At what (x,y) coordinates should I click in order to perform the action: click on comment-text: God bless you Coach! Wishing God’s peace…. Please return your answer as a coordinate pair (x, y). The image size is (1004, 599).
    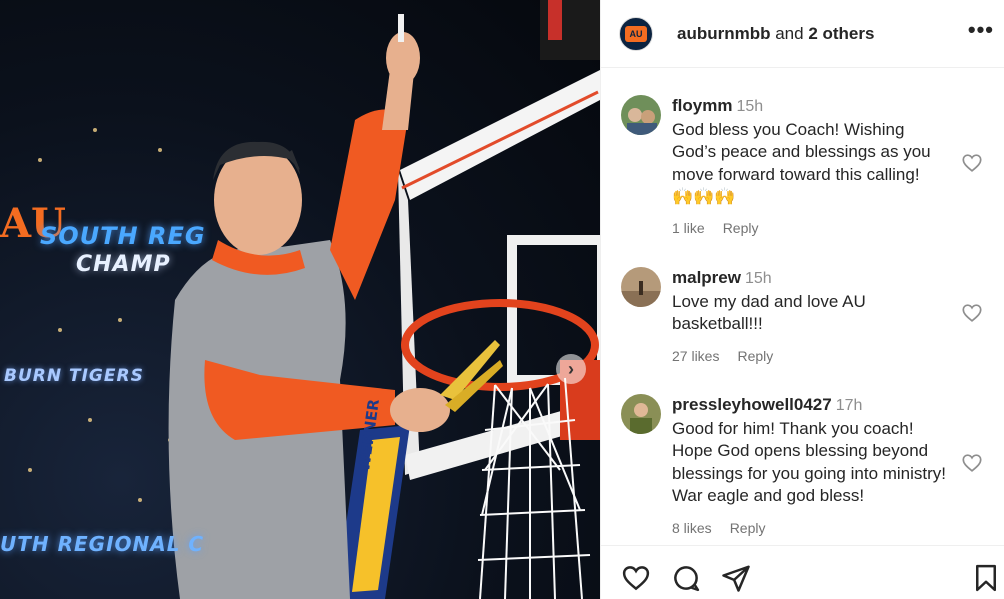
    Looking at the image, I should click on (801, 151).